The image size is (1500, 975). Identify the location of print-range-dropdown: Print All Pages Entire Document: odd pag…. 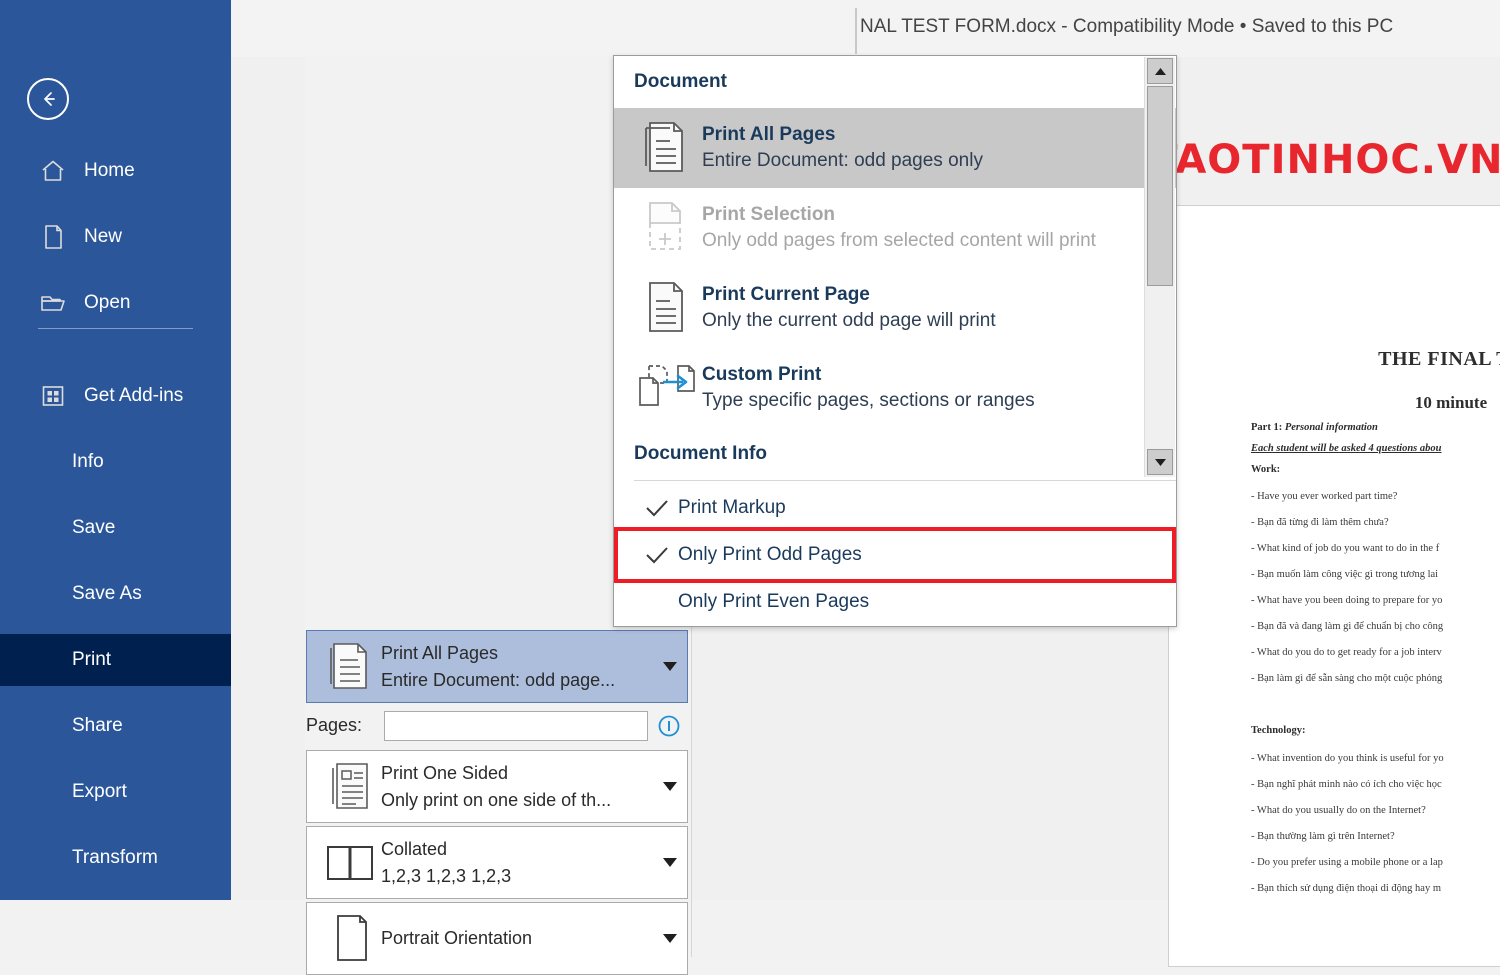
(497, 666).